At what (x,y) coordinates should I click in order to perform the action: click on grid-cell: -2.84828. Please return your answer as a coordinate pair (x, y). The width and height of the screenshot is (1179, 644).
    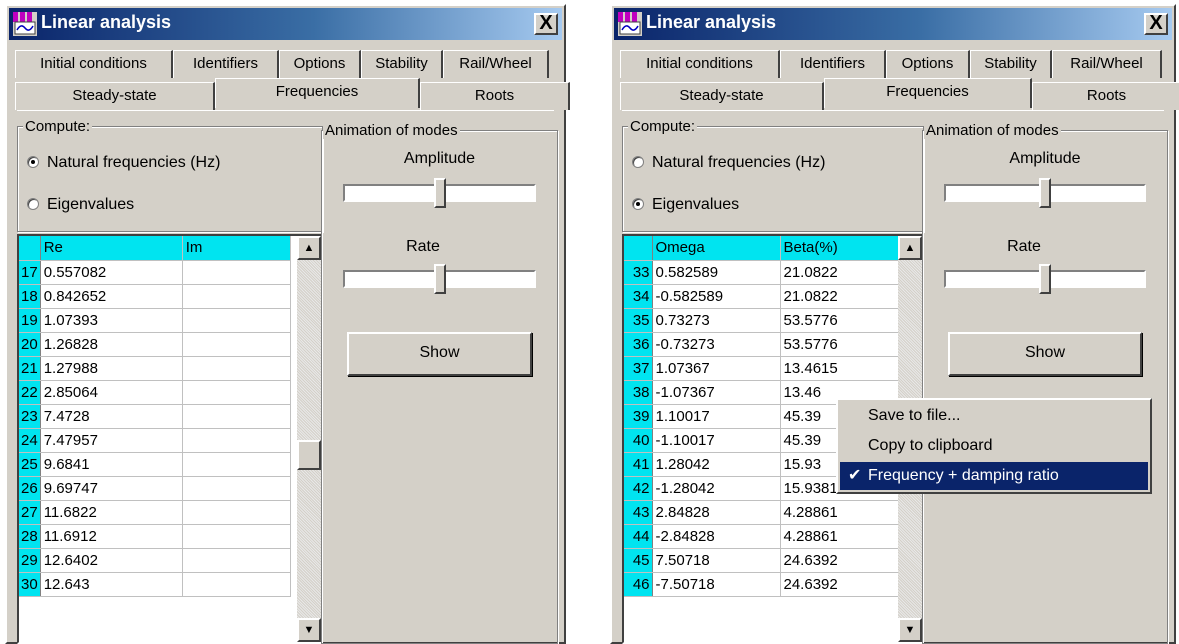
    Looking at the image, I should click on (716, 536).